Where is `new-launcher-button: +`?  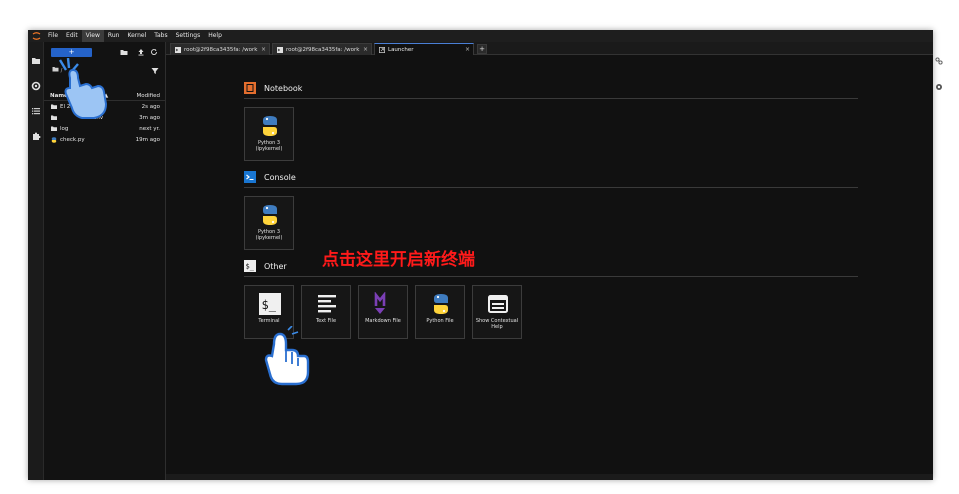
new-launcher-button: + is located at coordinates (71, 52).